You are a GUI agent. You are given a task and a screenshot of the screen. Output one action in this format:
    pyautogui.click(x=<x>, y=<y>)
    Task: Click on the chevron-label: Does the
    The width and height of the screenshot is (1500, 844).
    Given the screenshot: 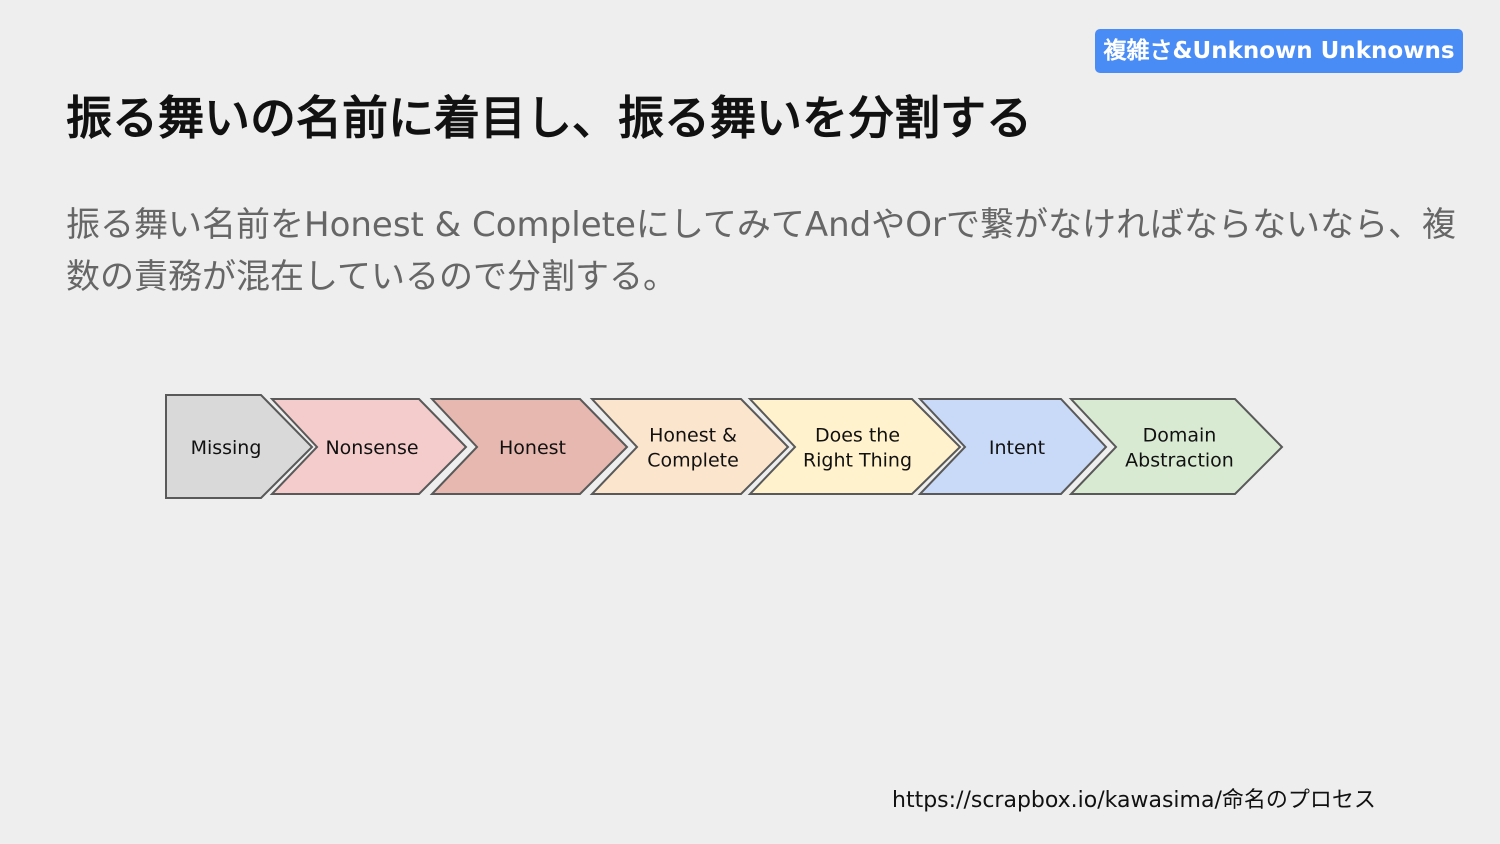 What is the action you would take?
    pyautogui.click(x=857, y=436)
    